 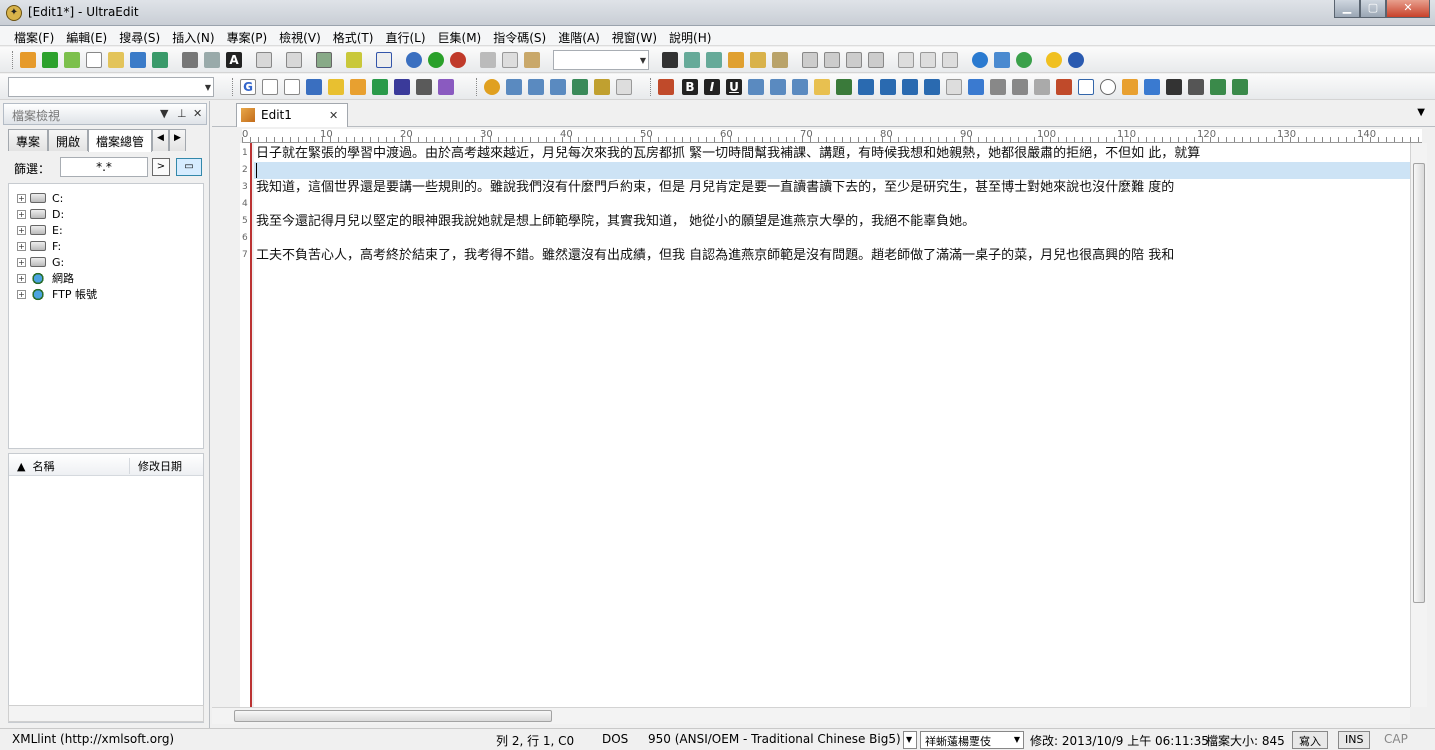 I want to click on tab-project: 專案, so click(x=28, y=140).